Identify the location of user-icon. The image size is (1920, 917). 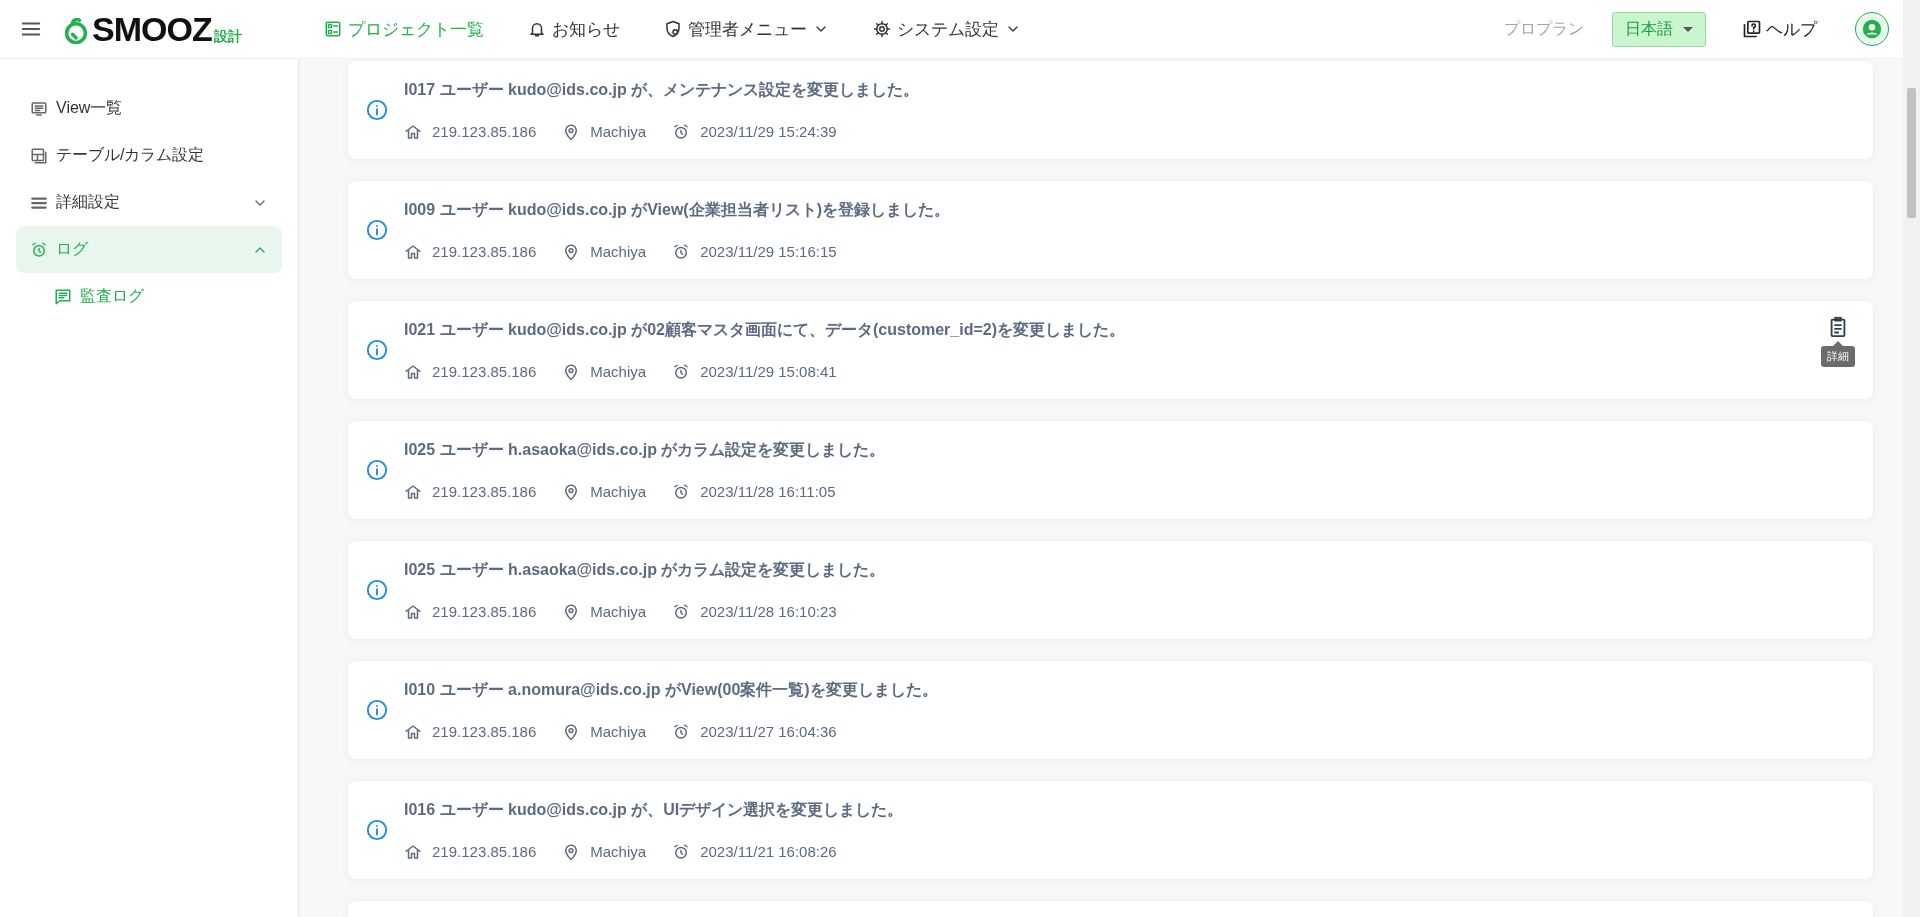
(1872, 29).